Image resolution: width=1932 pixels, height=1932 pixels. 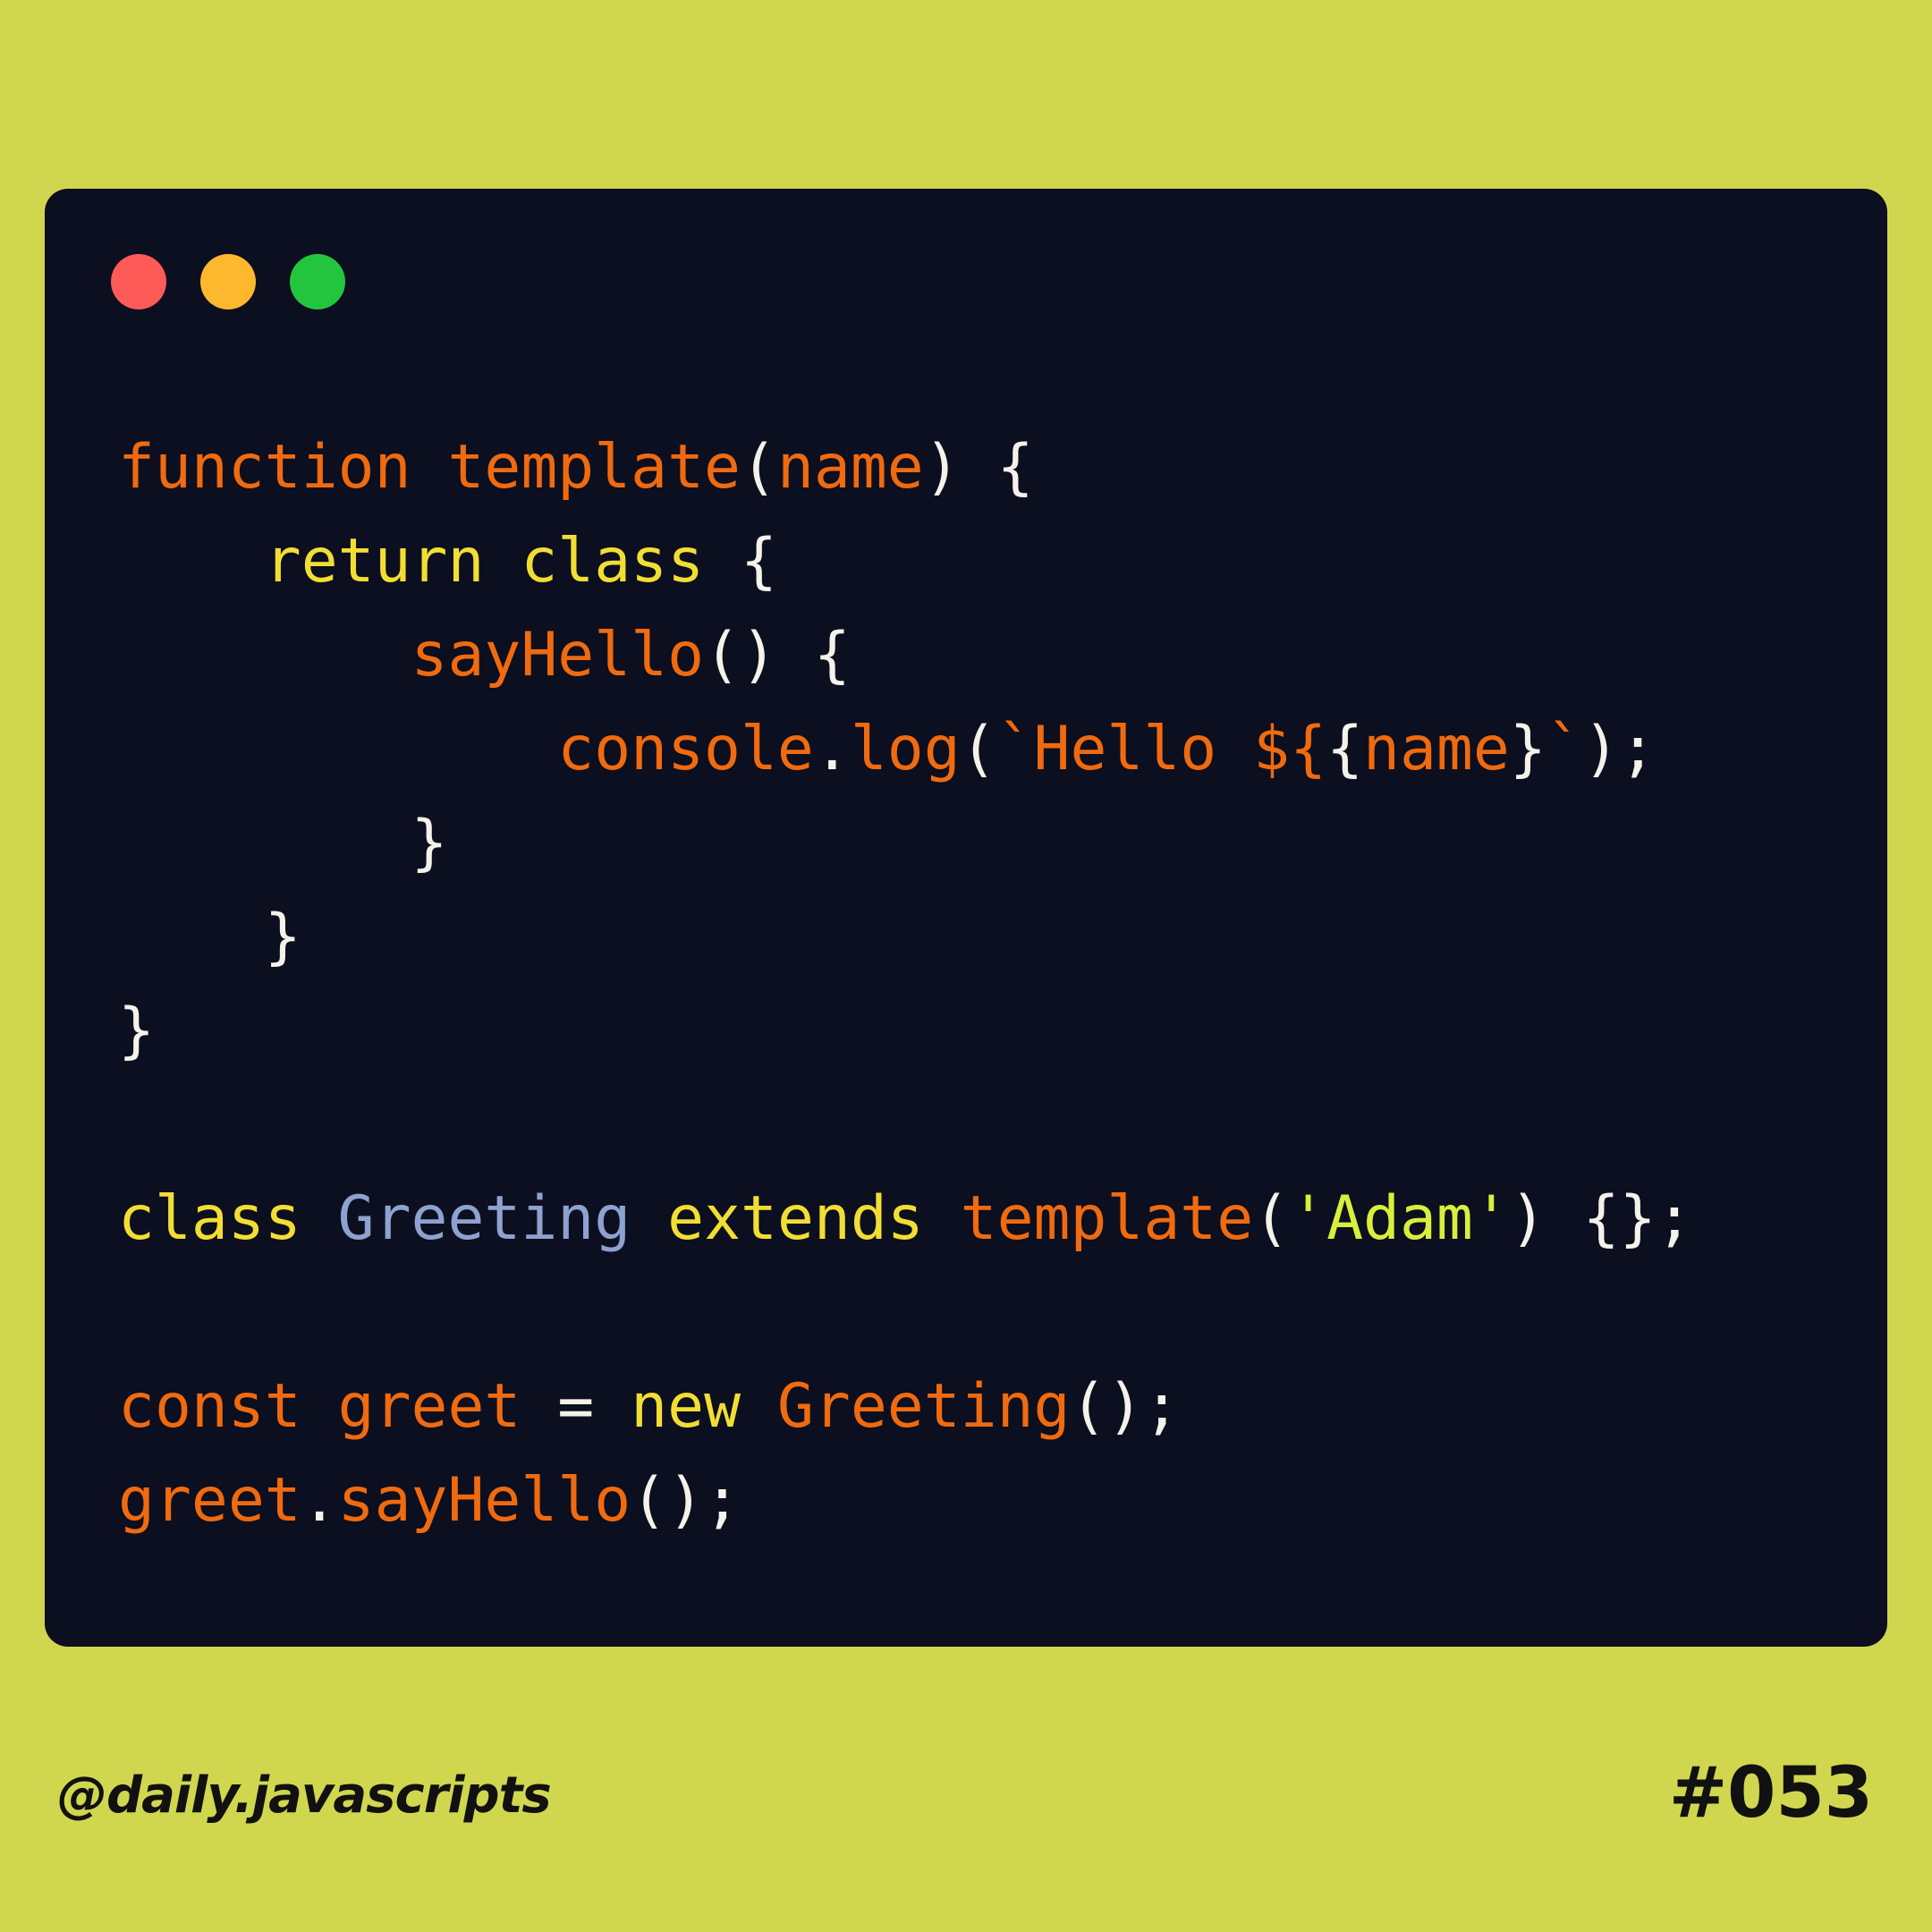 I want to click on maximize-icon, so click(x=317, y=281).